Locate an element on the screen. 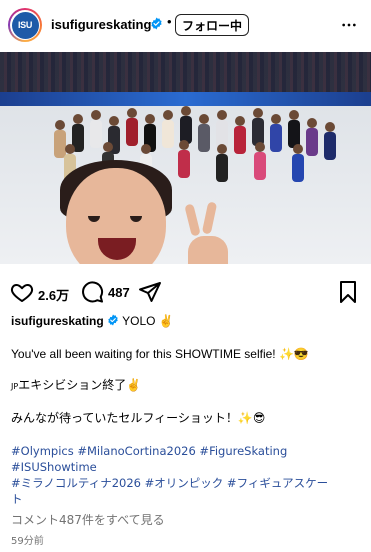 This screenshot has width=371, height=552. following-button: フォロー中 is located at coordinates (212, 25).